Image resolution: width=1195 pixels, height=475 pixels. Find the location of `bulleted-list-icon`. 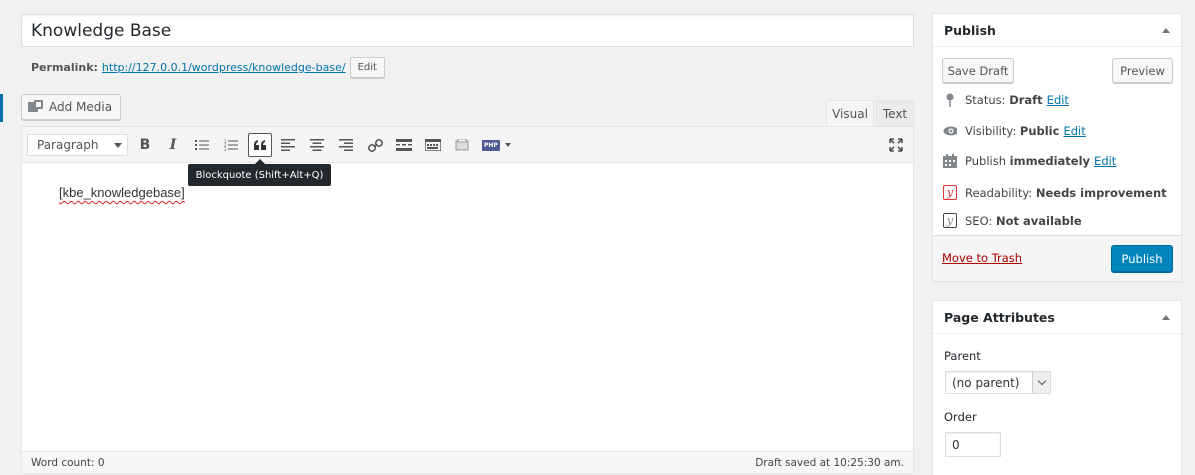

bulleted-list-icon is located at coordinates (202, 145).